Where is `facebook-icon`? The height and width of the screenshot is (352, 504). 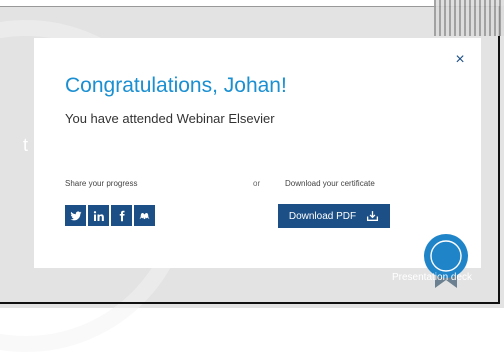 facebook-icon is located at coordinates (122, 215).